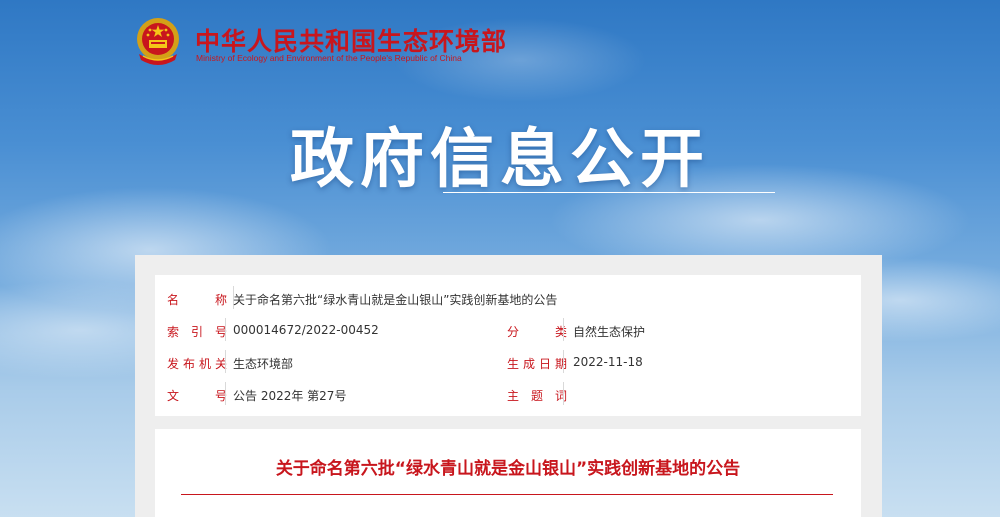 This screenshot has width=1000, height=517. Describe the element at coordinates (537, 396) in the screenshot. I see `keywords-label: 主题词` at that location.